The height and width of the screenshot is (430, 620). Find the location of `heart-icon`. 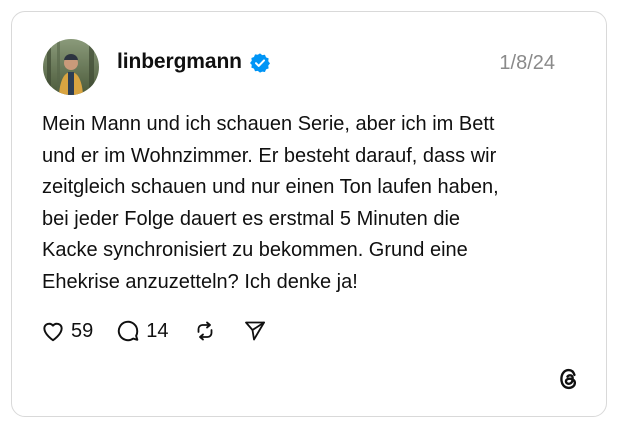

heart-icon is located at coordinates (53, 331).